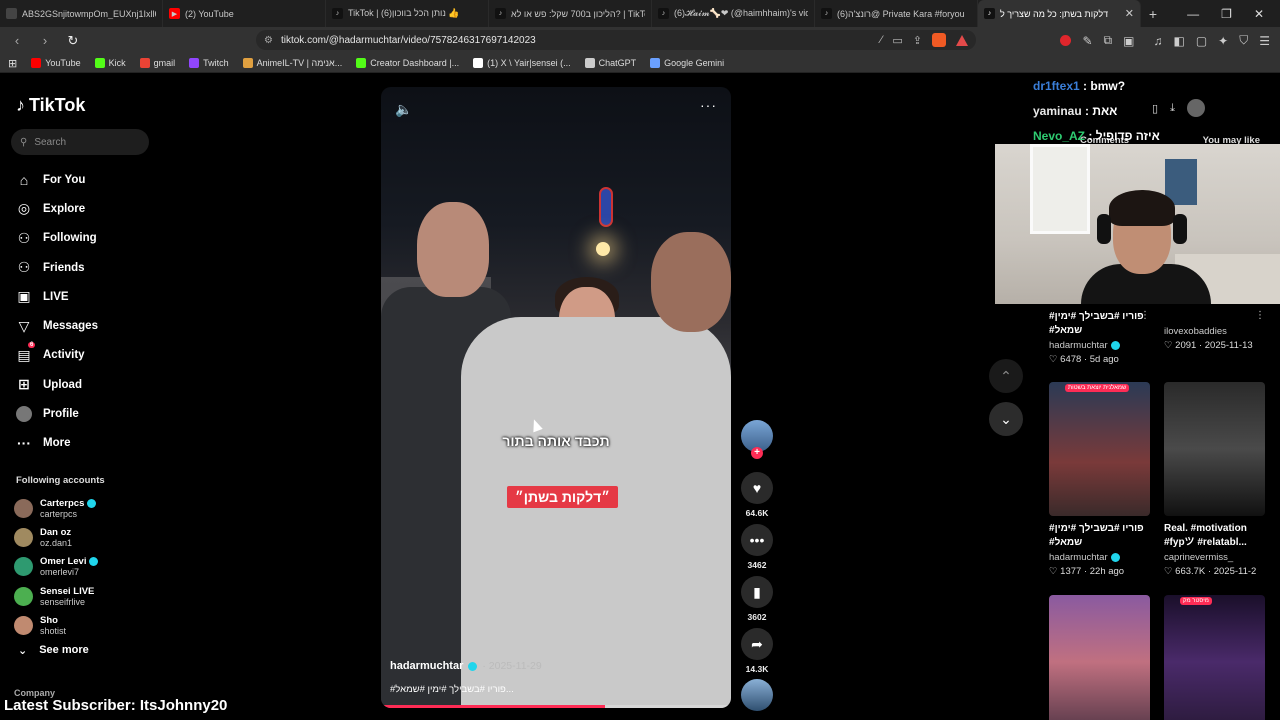  I want to click on tiktok-icon: ♪, so click(989, 13).